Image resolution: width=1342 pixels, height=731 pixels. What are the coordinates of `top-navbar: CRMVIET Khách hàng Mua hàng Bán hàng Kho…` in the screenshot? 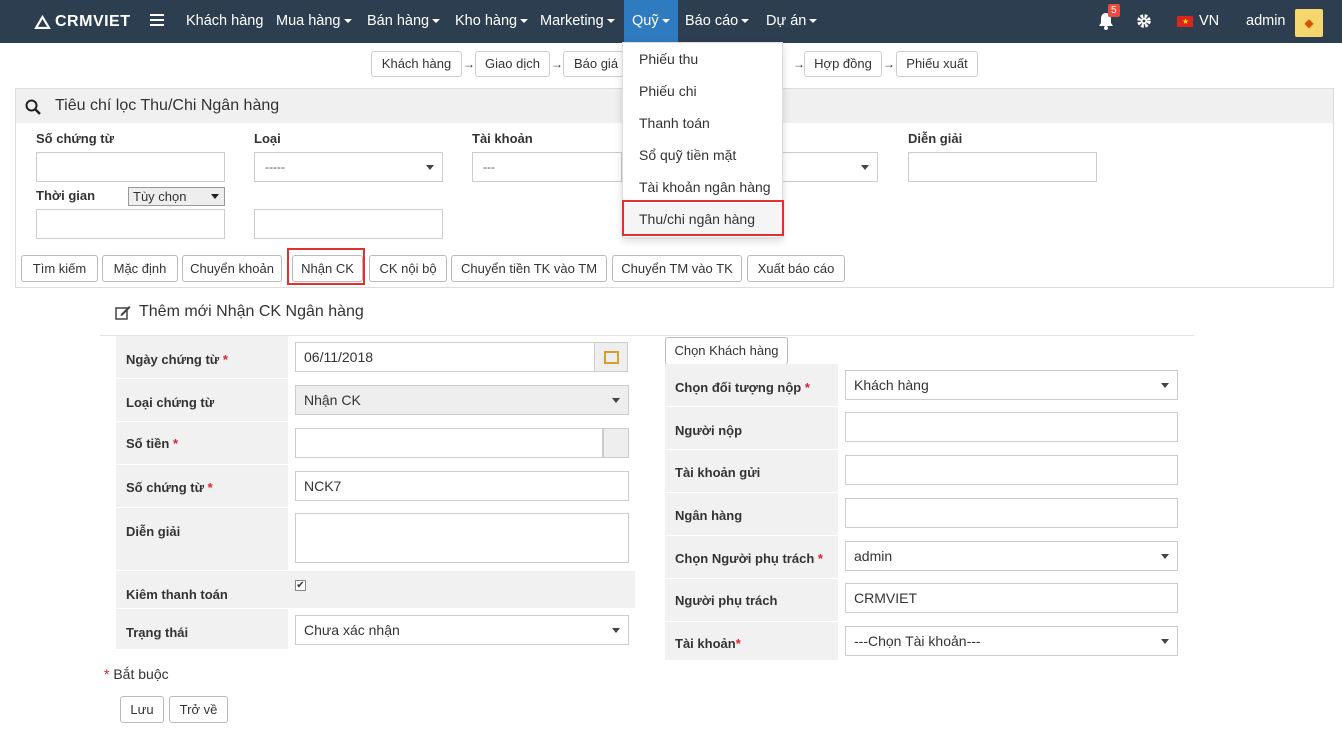 It's located at (671, 21).